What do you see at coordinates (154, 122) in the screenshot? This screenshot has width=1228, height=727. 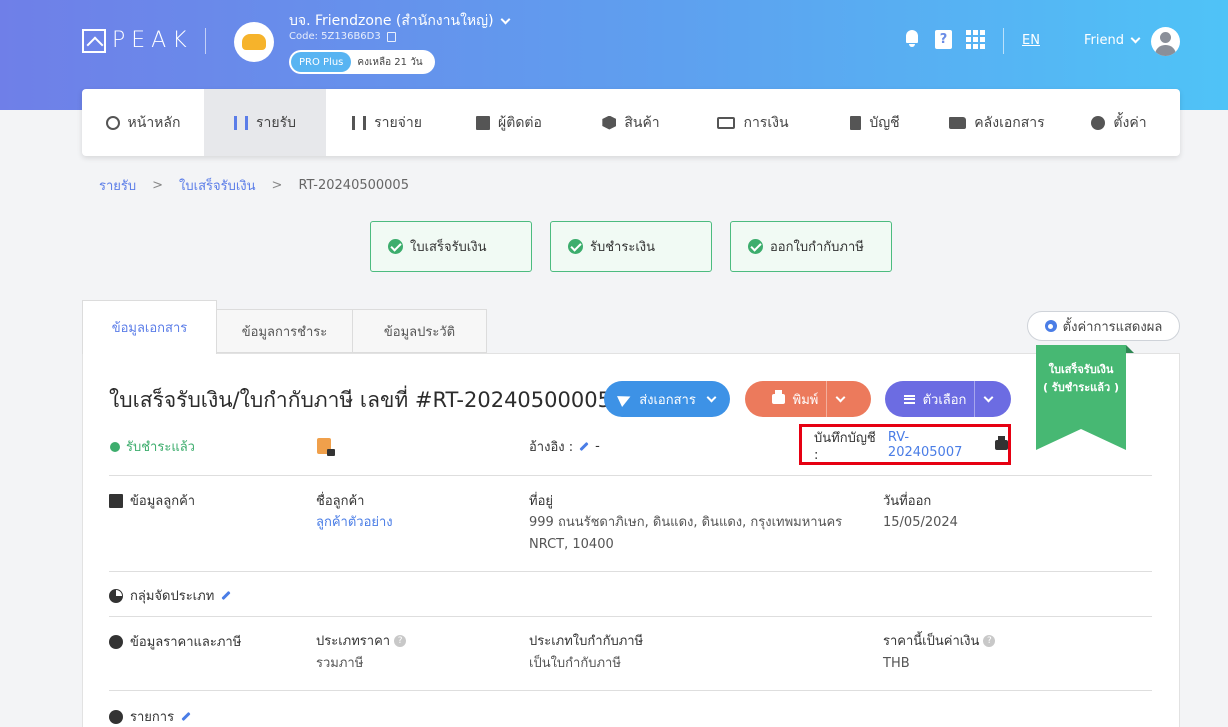 I see `nav-label: หน้าหลัก` at bounding box center [154, 122].